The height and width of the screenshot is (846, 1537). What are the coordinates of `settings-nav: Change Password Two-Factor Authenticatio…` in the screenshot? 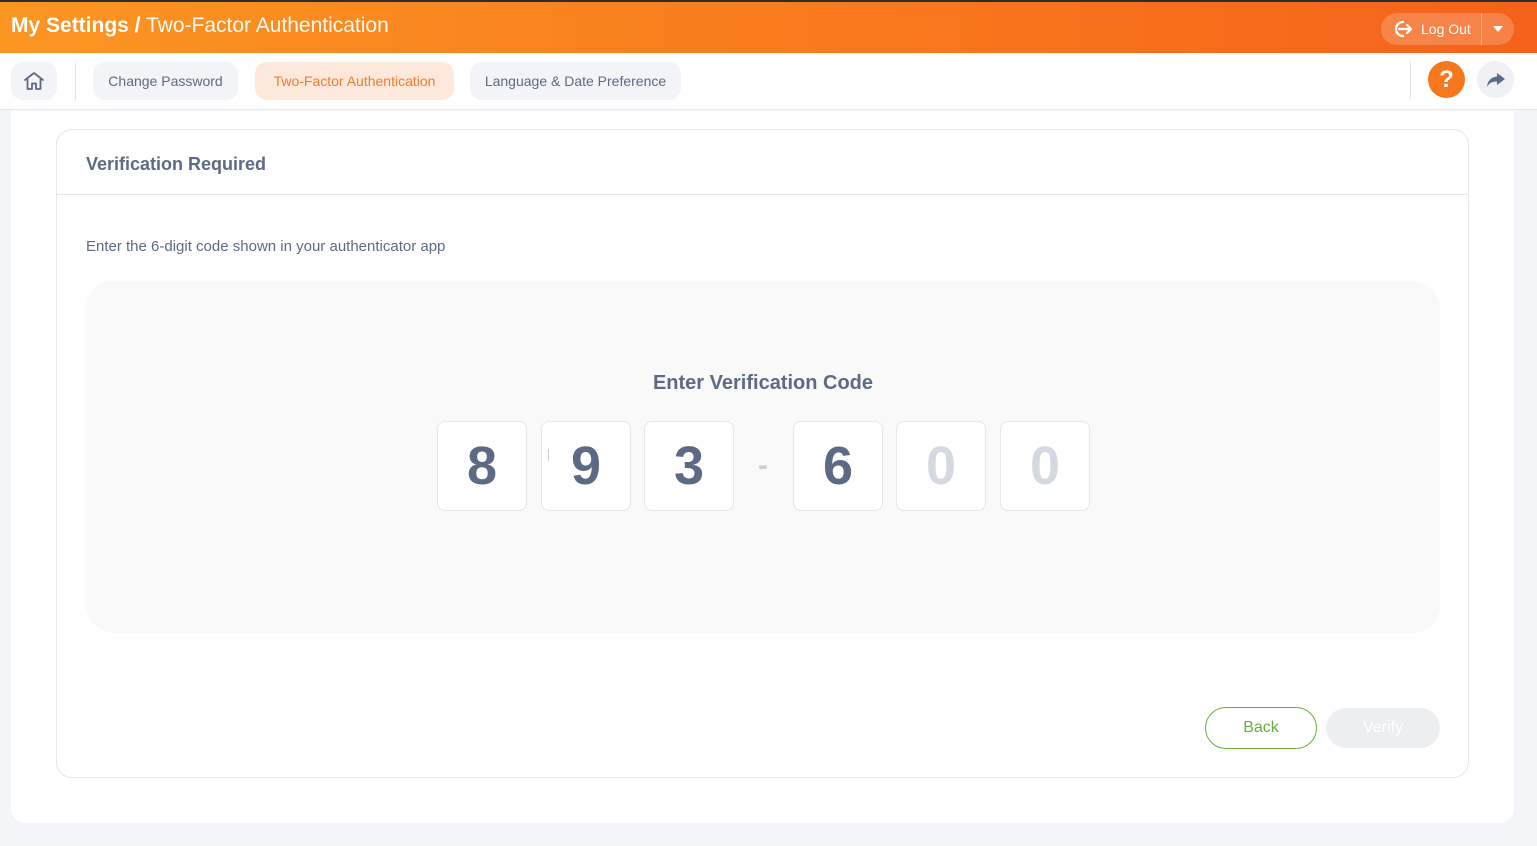 It's located at (768, 81).